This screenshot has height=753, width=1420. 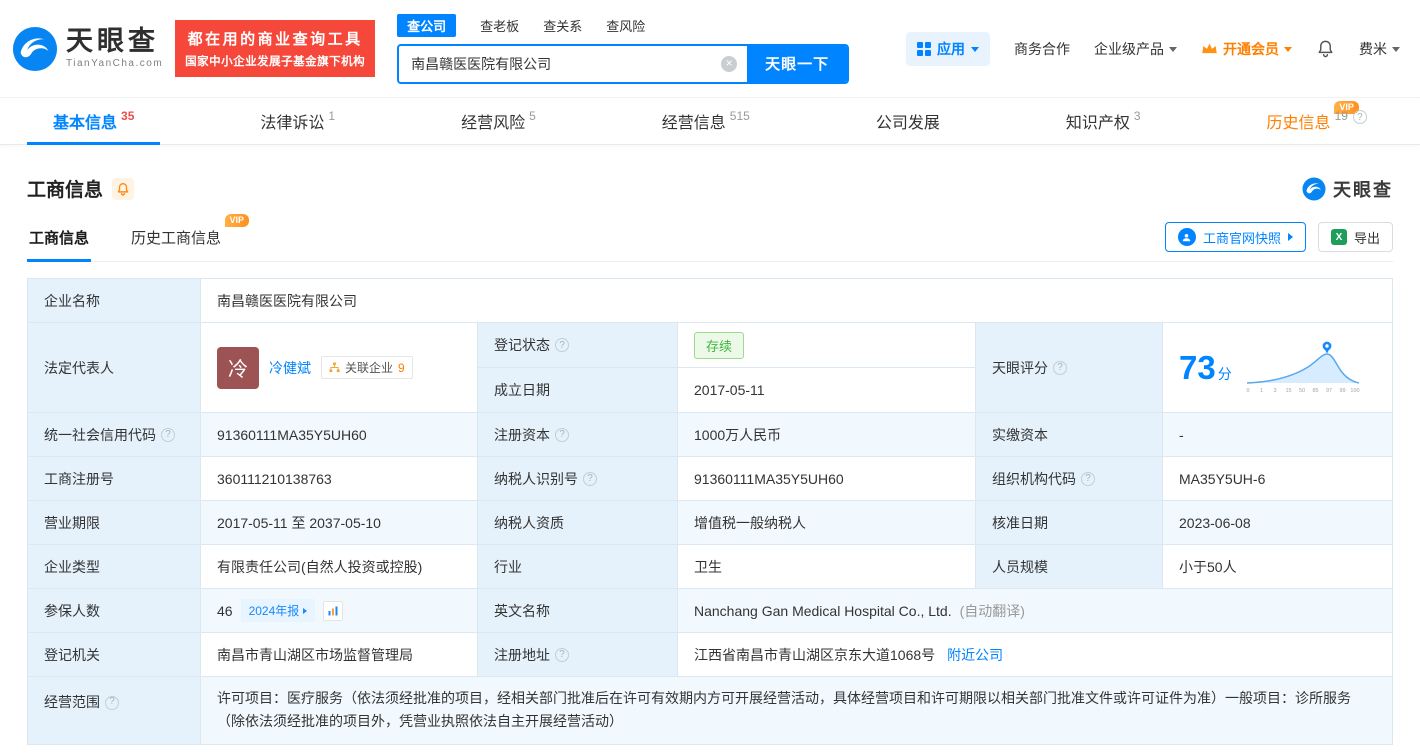 I want to click on industry-label: 行业, so click(x=577, y=566).